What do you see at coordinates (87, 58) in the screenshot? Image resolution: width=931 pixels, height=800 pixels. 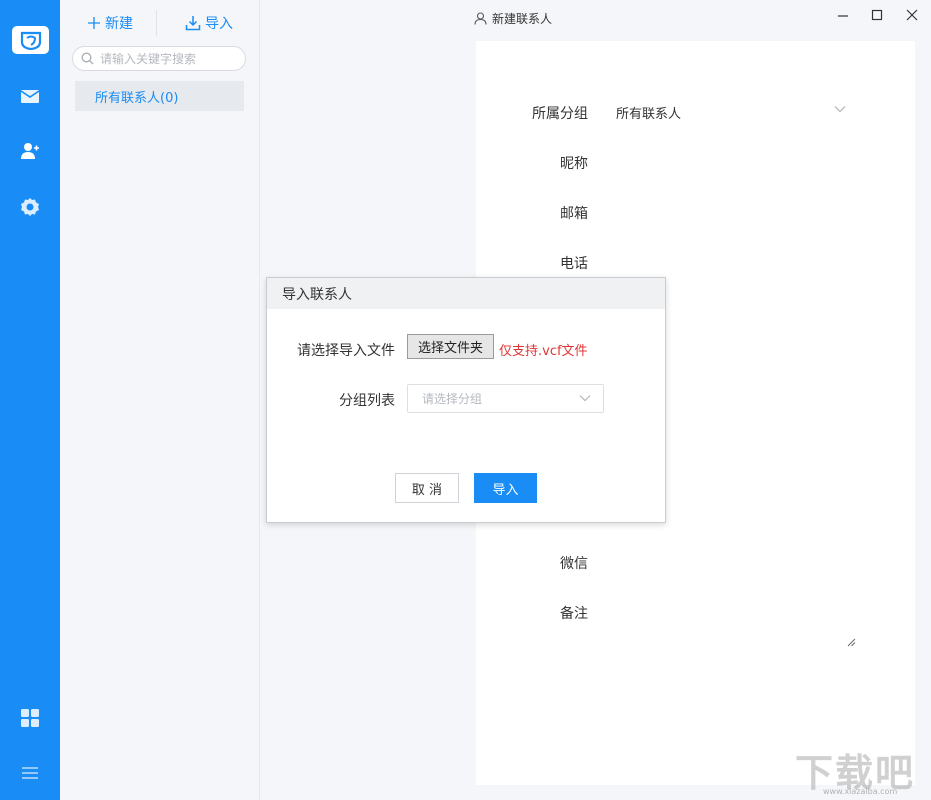 I see `search-icon` at bounding box center [87, 58].